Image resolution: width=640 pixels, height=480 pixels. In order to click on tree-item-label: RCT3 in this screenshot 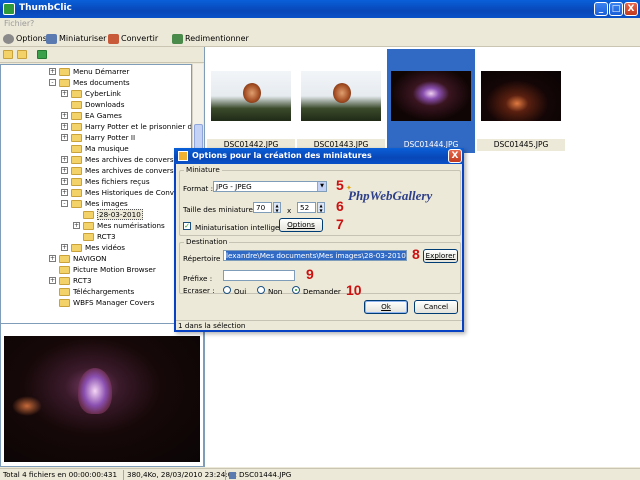, I will do `click(106, 236)`.